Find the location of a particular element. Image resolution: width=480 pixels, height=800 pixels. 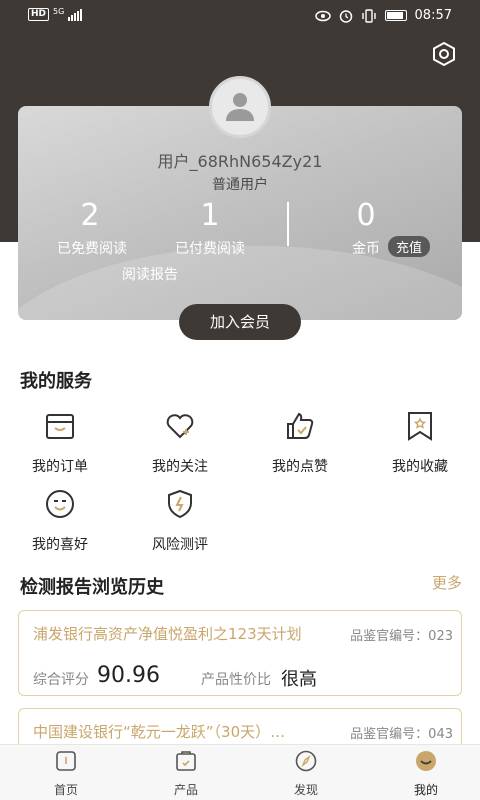

user-type: 普通用户 is located at coordinates (240, 185).